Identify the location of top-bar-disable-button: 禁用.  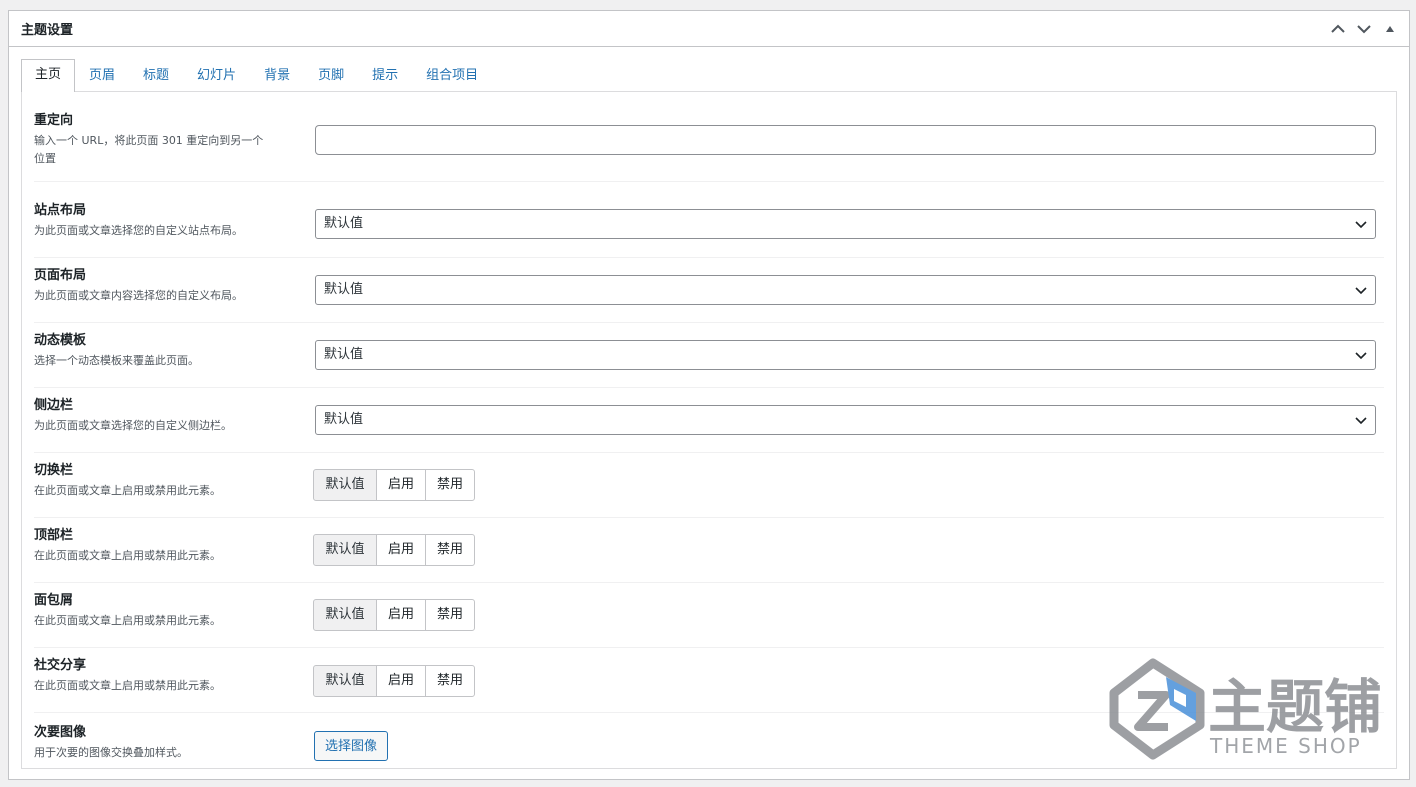
(450, 550).